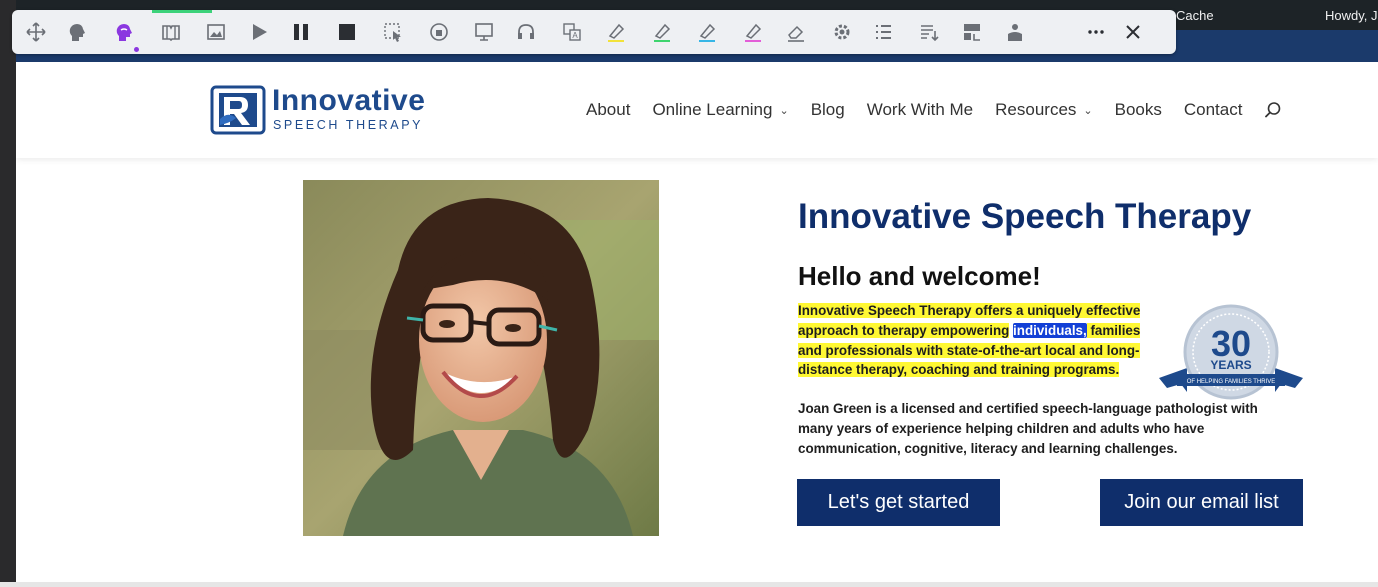 The image size is (1378, 587). Describe the element at coordinates (182, 11) in the screenshot. I see `toolbar-active-marker` at that location.